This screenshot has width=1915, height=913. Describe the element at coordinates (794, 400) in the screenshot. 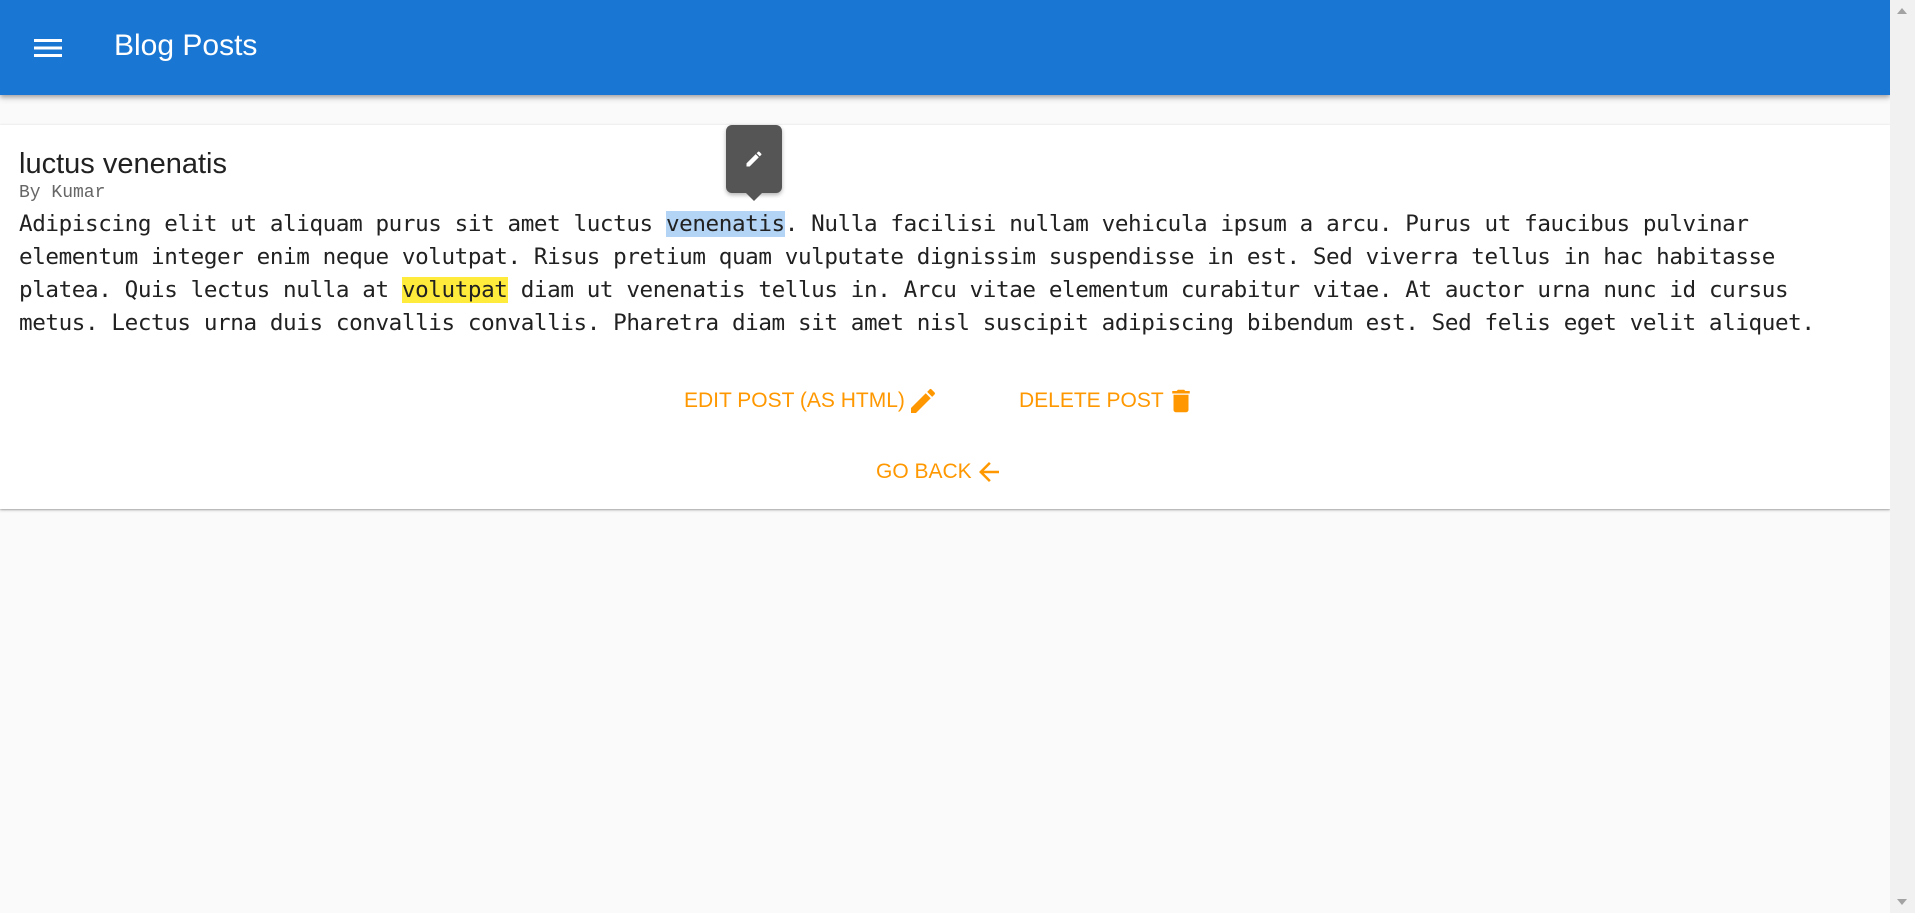

I see `edit-post-label: EDIT POST (AS HTML)` at that location.